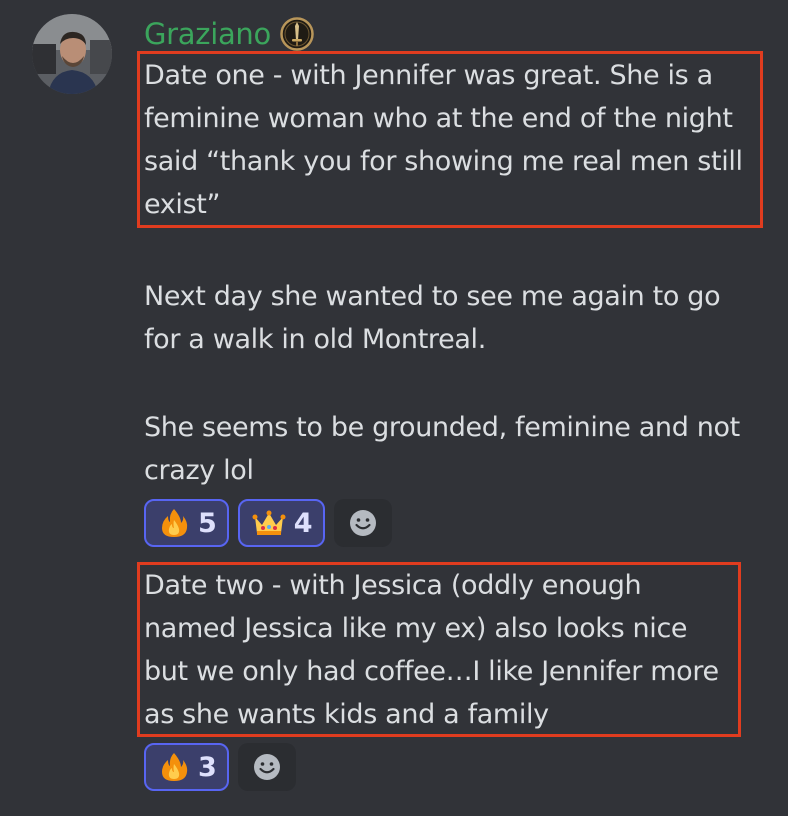  Describe the element at coordinates (207, 34) in the screenshot. I see `username: Graziano` at that location.